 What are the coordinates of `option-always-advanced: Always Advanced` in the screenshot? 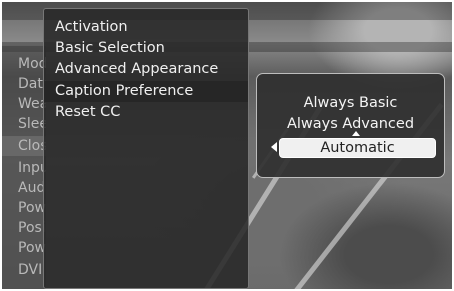 It's located at (350, 124).